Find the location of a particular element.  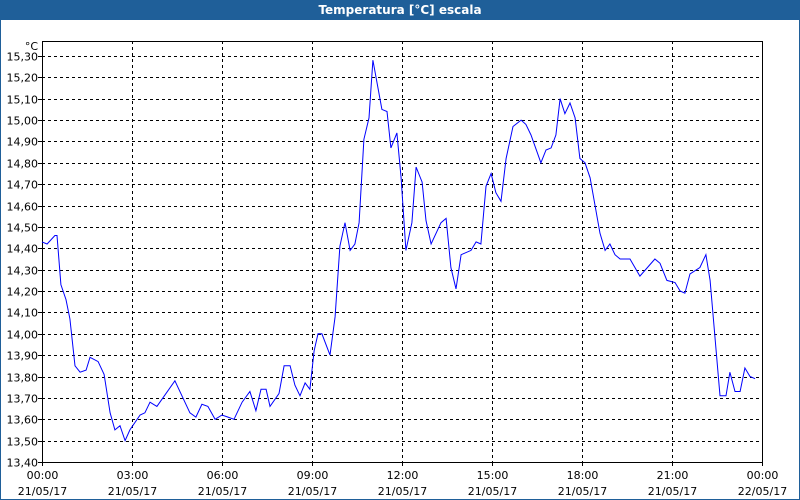

y-tick-label: 13,80 is located at coordinates (23, 378).